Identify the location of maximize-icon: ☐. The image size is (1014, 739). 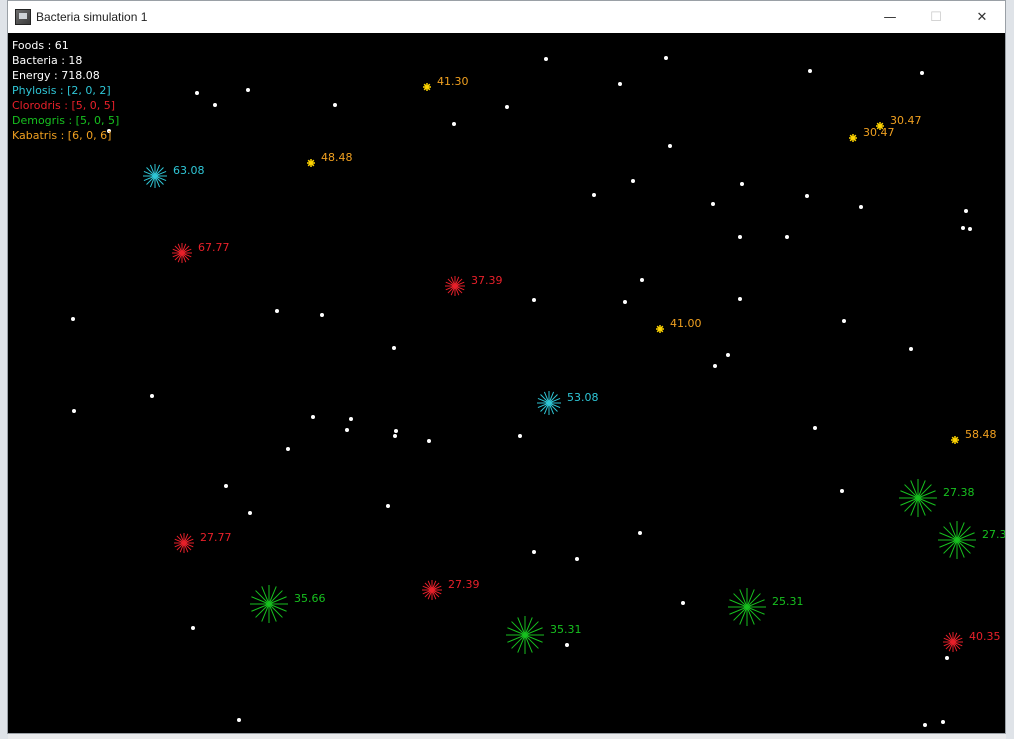
(936, 17).